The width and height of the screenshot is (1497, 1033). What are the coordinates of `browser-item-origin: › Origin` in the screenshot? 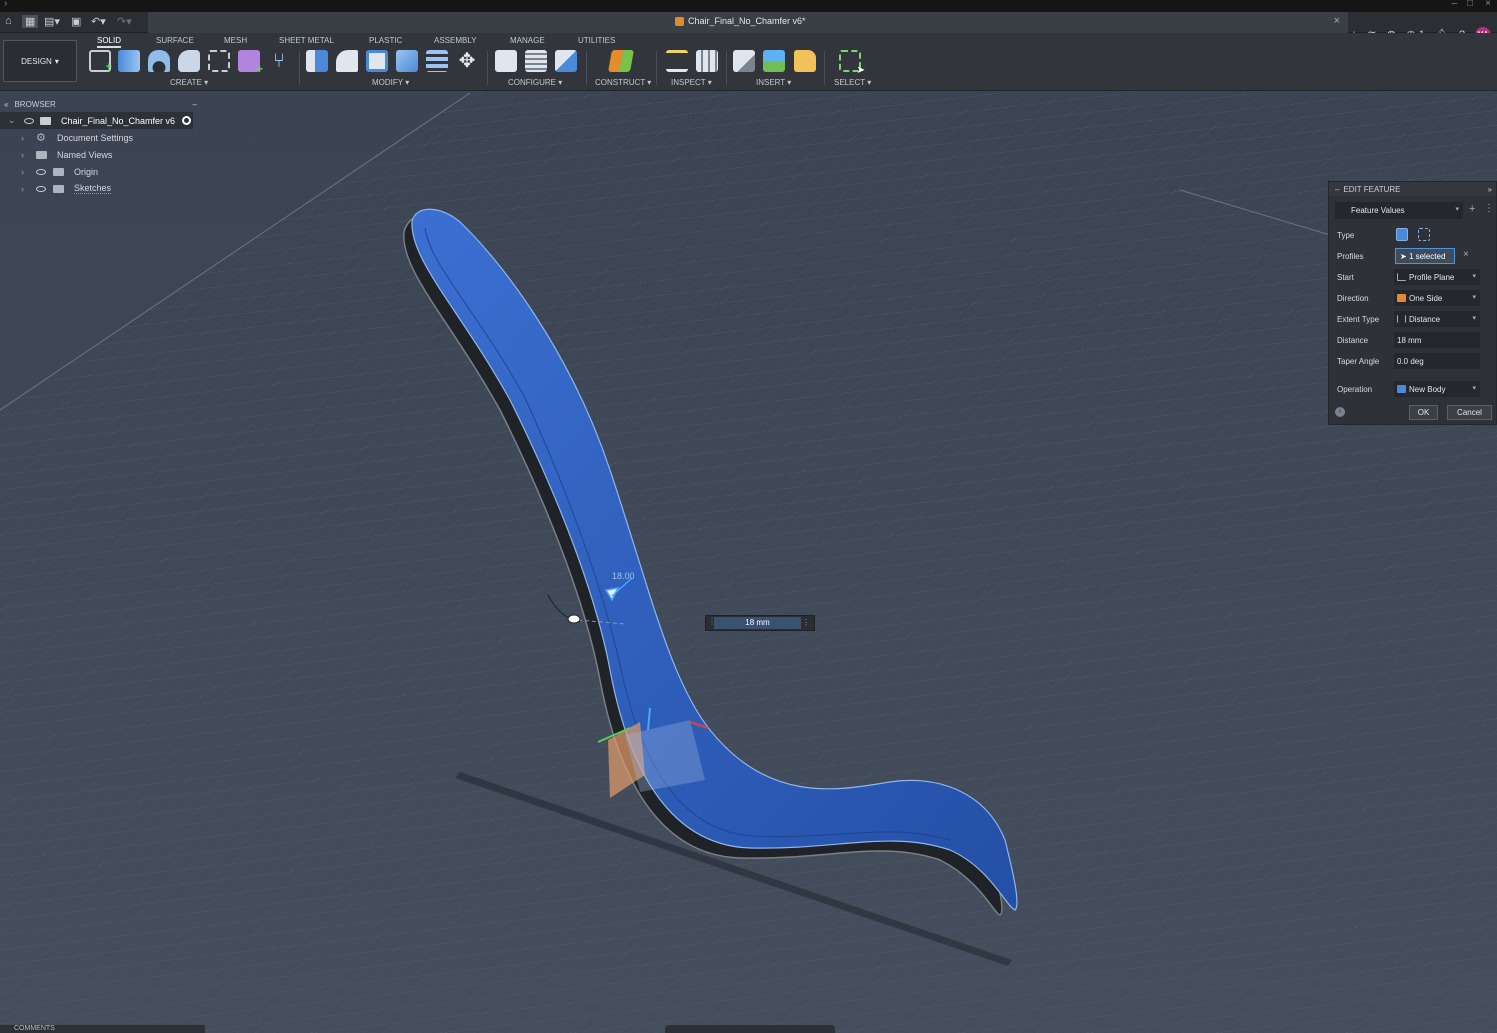 It's located at (102, 171).